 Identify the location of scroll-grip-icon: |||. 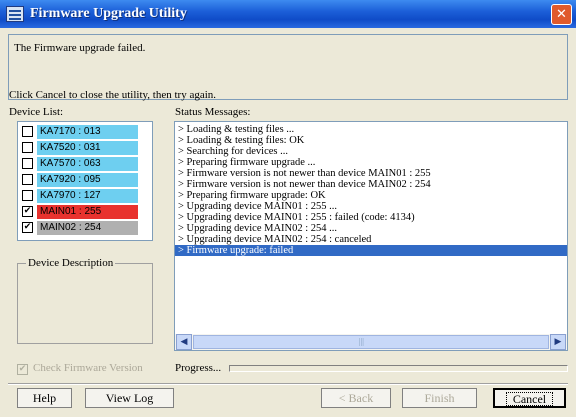
(361, 341).